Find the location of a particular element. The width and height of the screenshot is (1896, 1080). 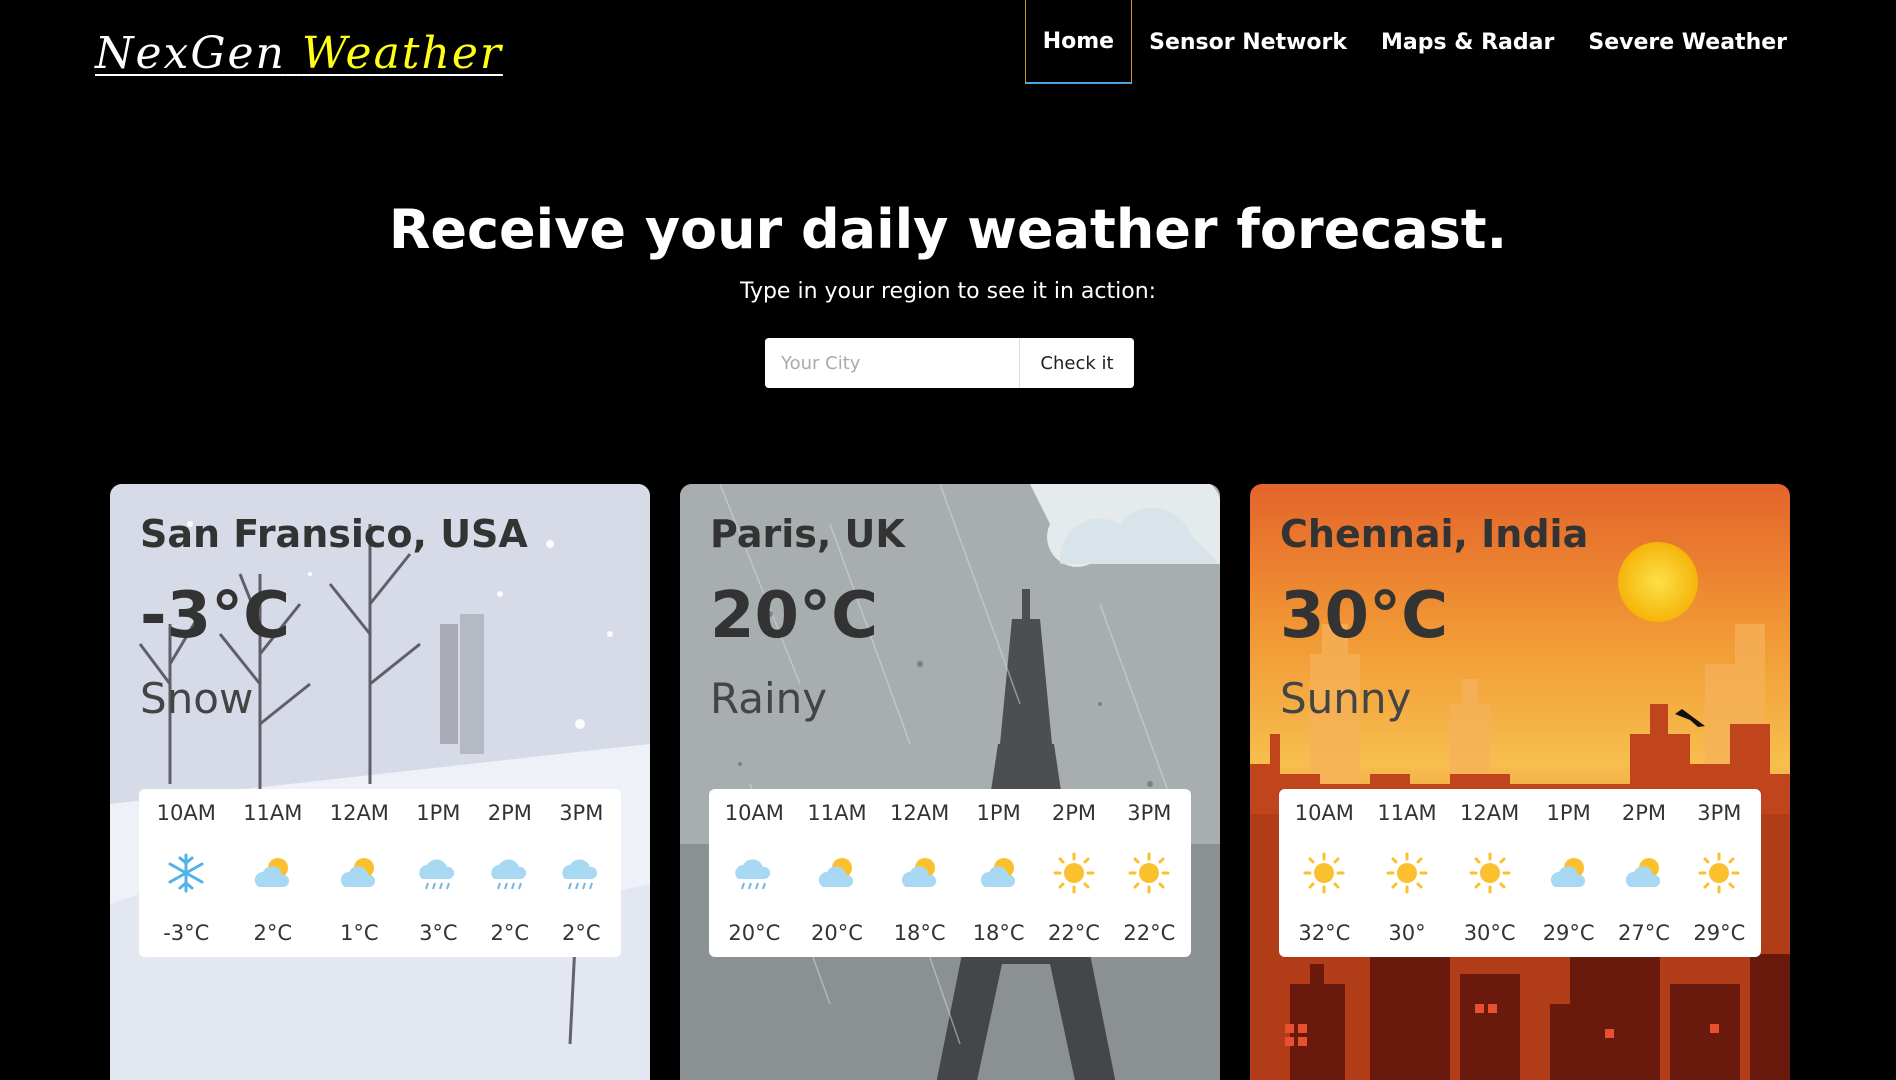

snowflake-icon is located at coordinates (186, 873).